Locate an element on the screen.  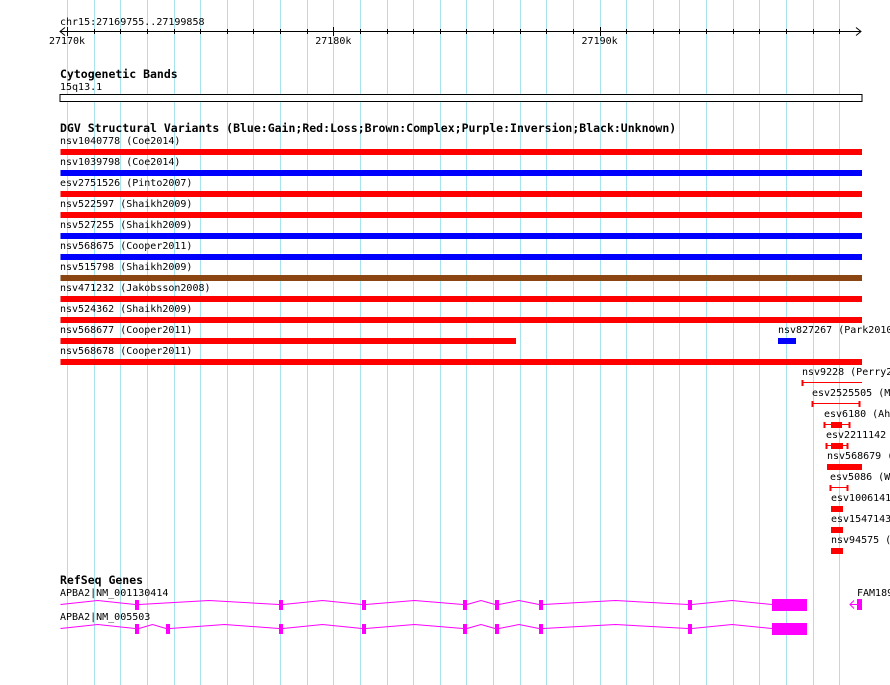
variant-label: nsv515798 (Shaikh2009) is located at coordinates (126, 267).